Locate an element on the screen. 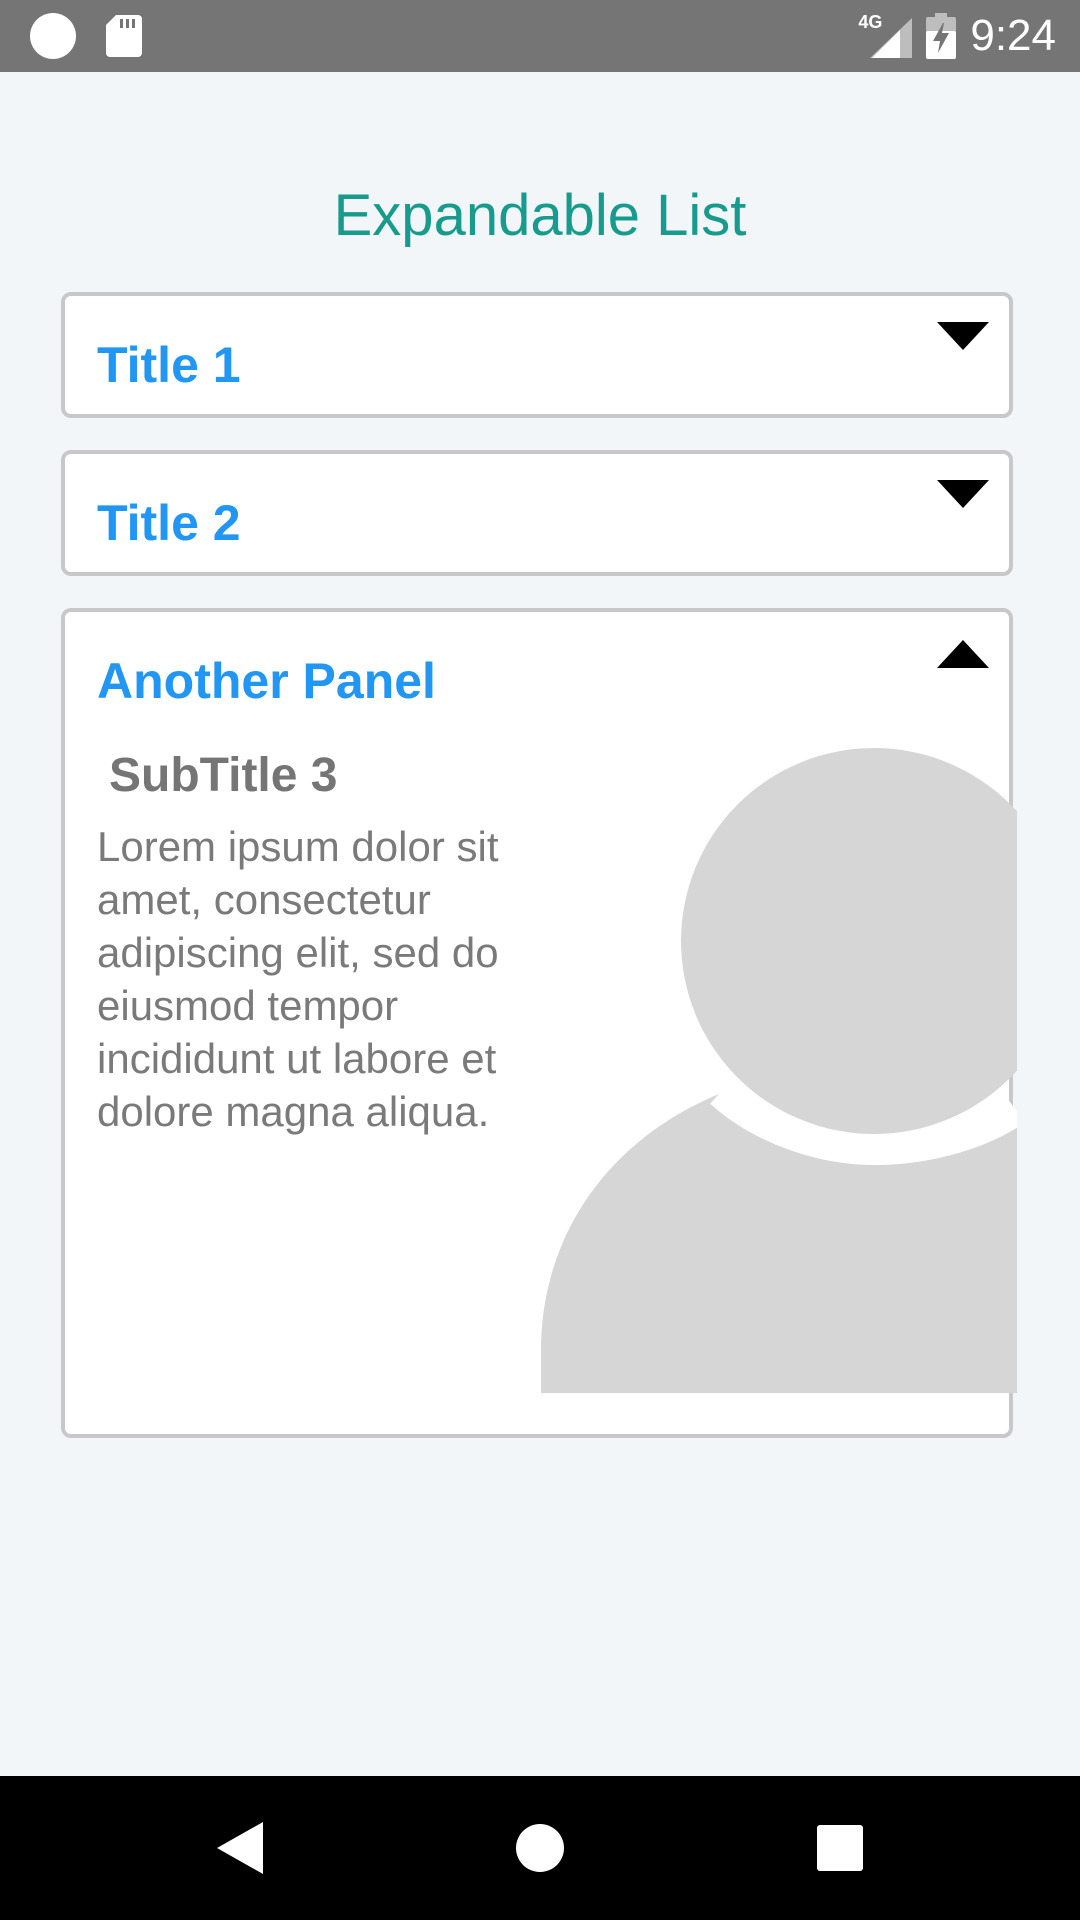 This screenshot has height=1920, width=1080. panel-title: Another Panel is located at coordinates (266, 681).